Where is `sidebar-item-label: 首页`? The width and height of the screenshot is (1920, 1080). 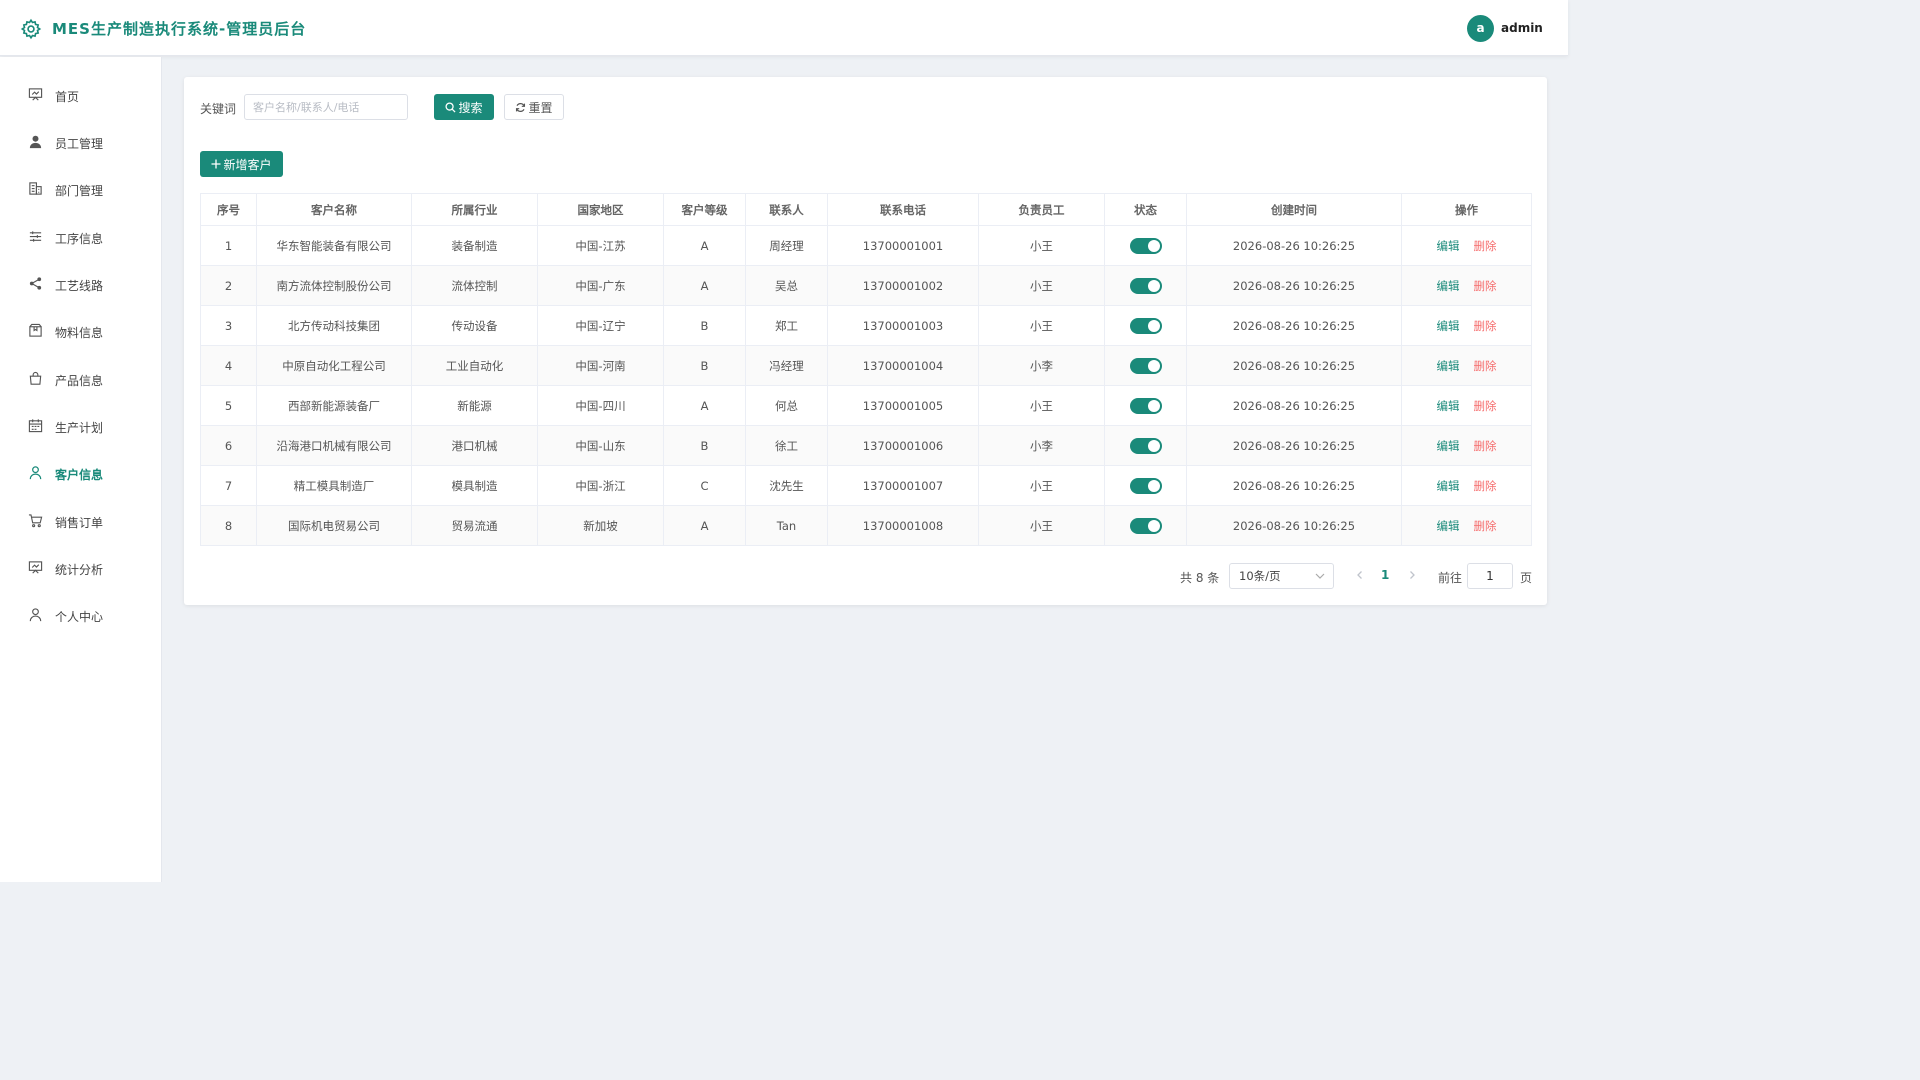
sidebar-item-label: 首页 is located at coordinates (67, 97).